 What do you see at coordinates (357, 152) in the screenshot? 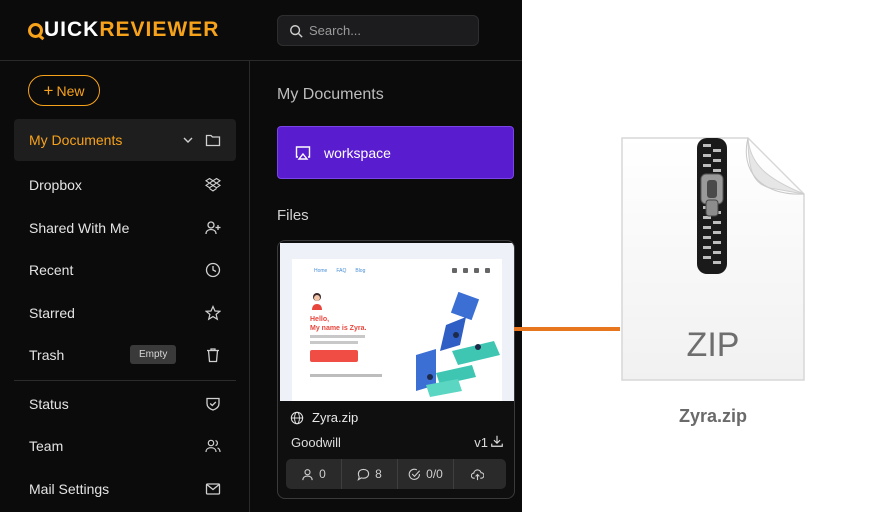
I see `workspace-label: workspace` at bounding box center [357, 152].